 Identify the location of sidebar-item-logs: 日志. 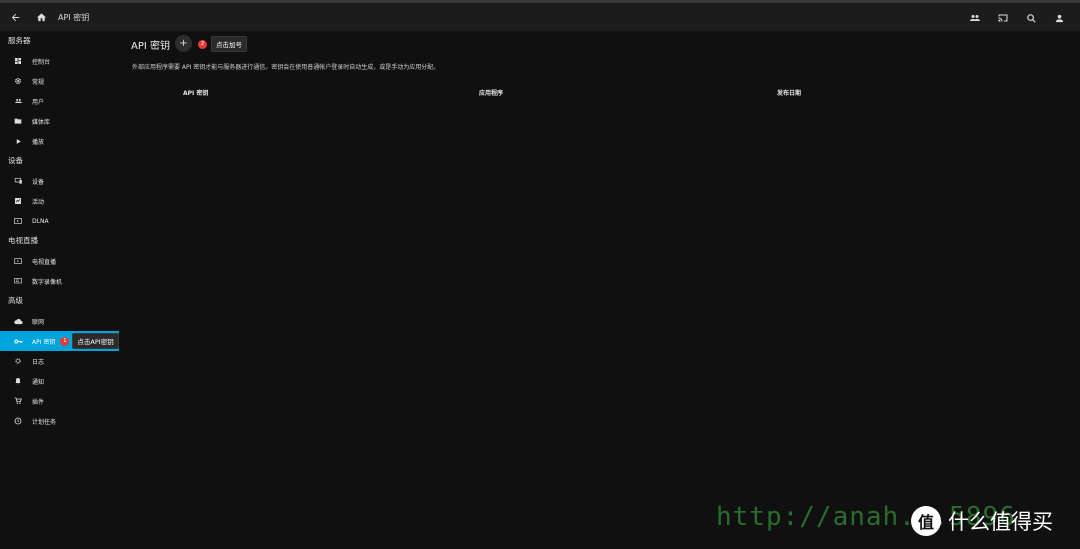
(60, 361).